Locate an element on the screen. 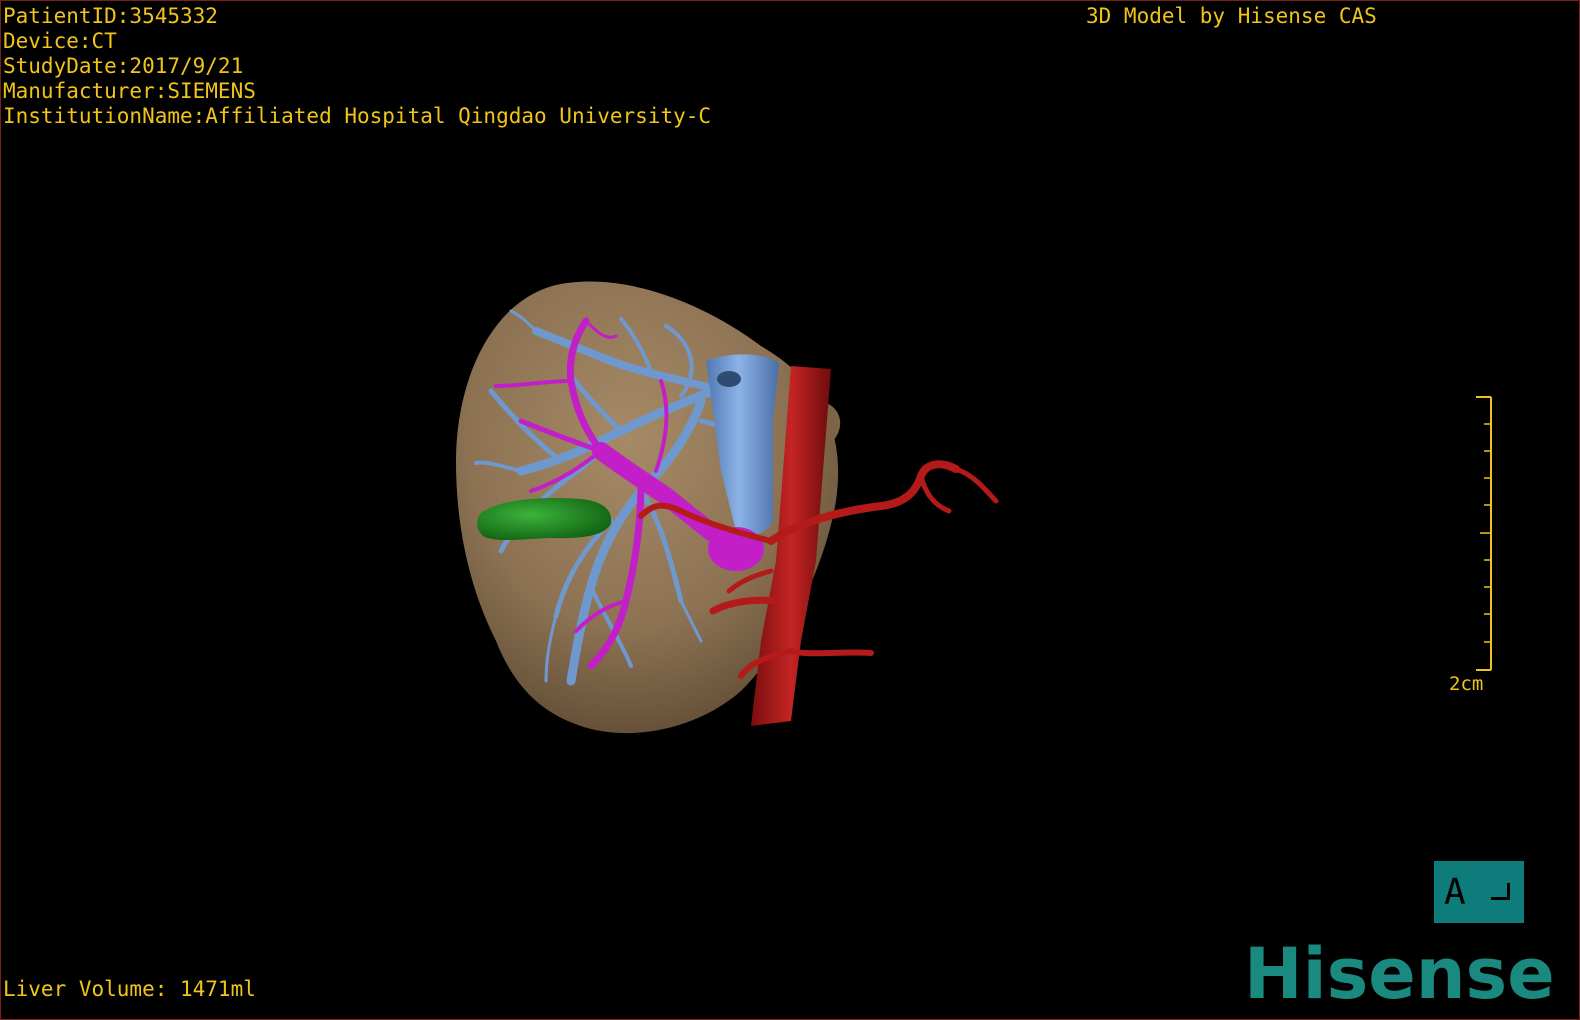 This screenshot has height=1020, width=1580. liver-volume-label: Liver Volume: 1471ml is located at coordinates (129, 989).